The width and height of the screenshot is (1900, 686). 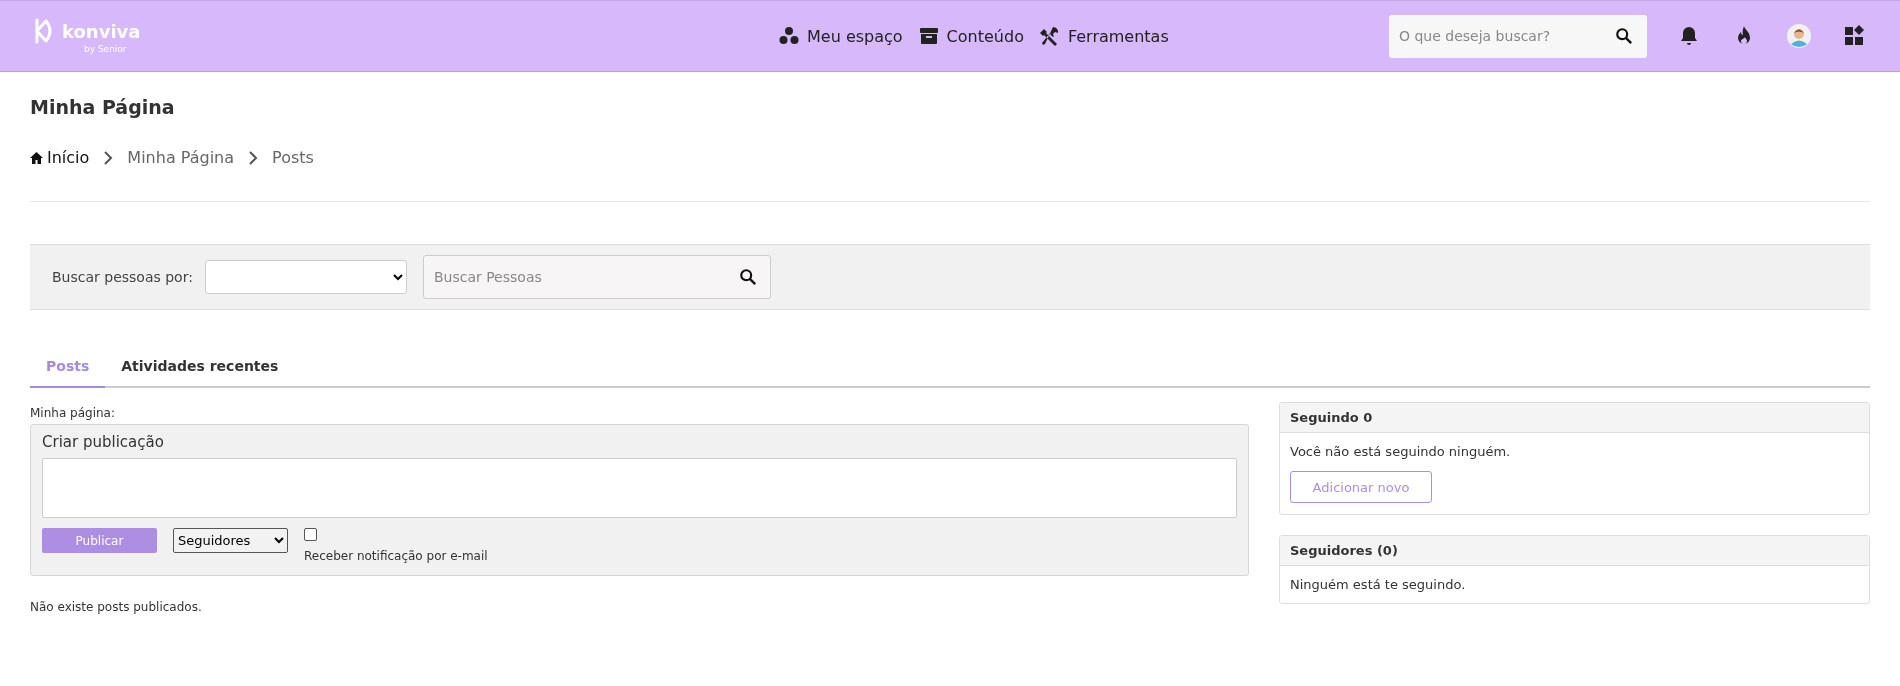 What do you see at coordinates (103, 442) in the screenshot?
I see `composer-title: Criar publicação` at bounding box center [103, 442].